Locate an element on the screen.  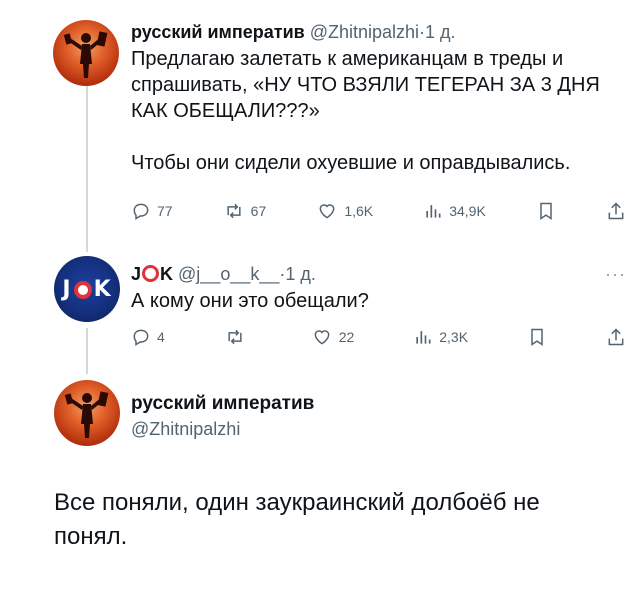
views-count: 2,3K is located at coordinates (454, 337).